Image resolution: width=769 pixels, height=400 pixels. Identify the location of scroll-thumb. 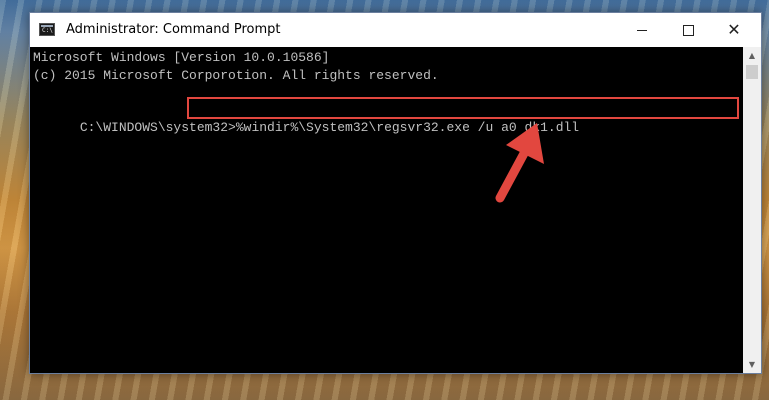
(752, 72).